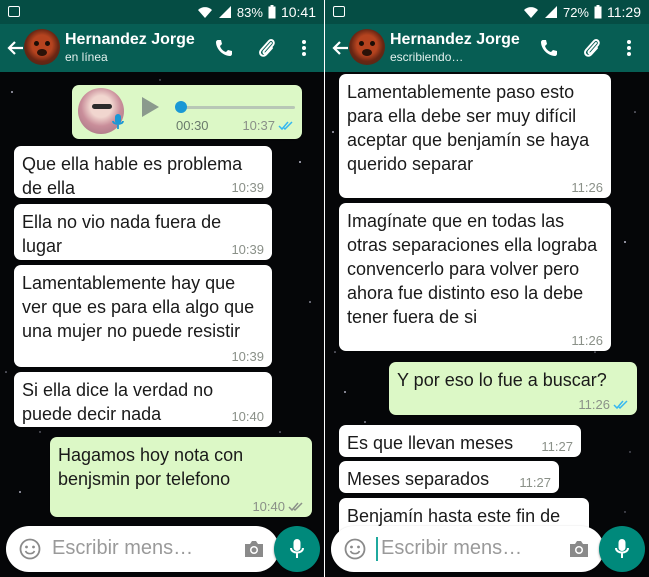  Describe the element at coordinates (339, 11) in the screenshot. I see `gallery-notification-icon` at that location.